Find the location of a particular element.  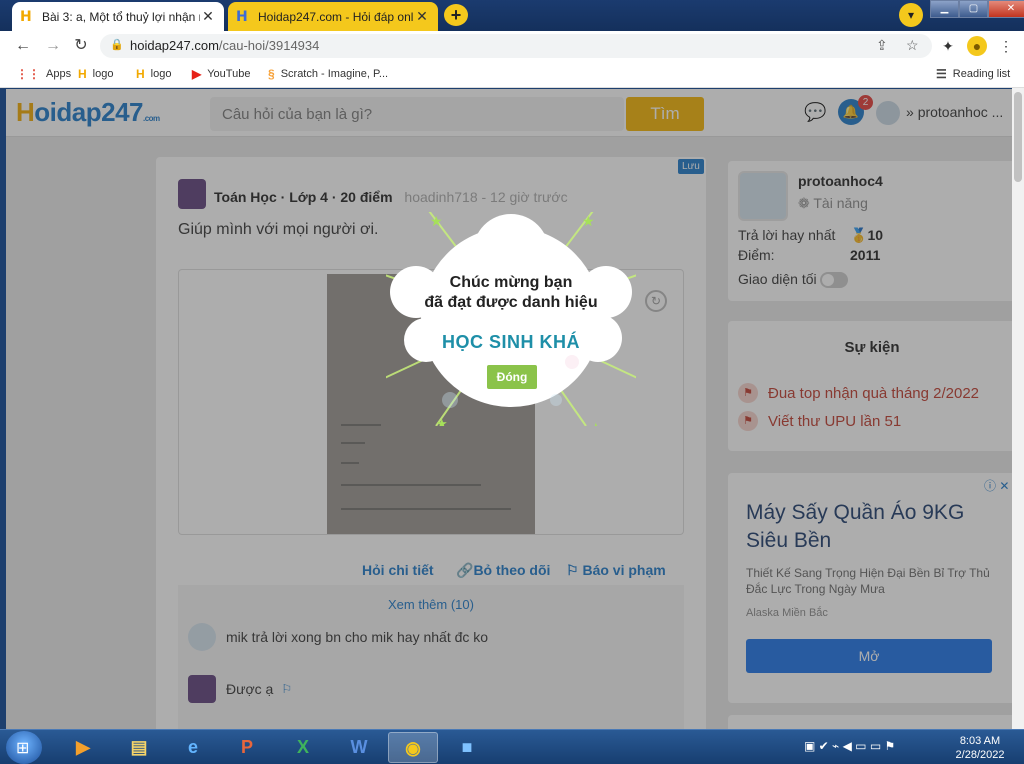

media-player-icon: ▶ is located at coordinates (83, 747).